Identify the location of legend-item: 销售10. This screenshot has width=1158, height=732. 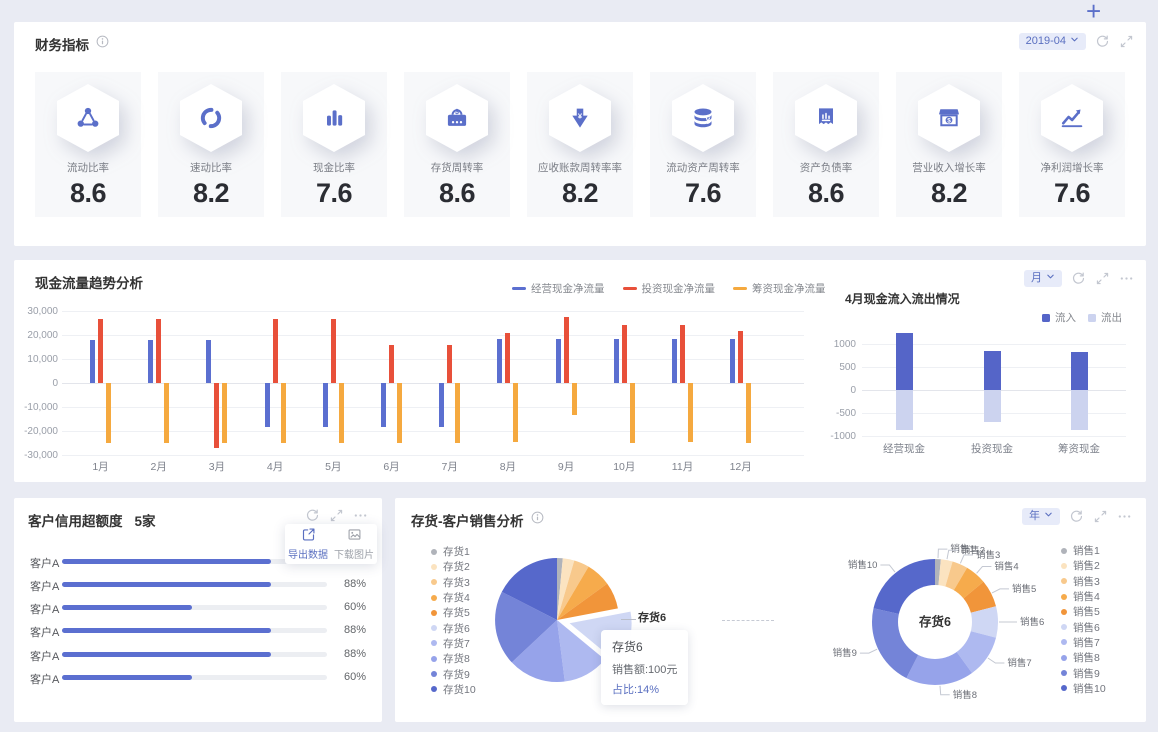
(1083, 688).